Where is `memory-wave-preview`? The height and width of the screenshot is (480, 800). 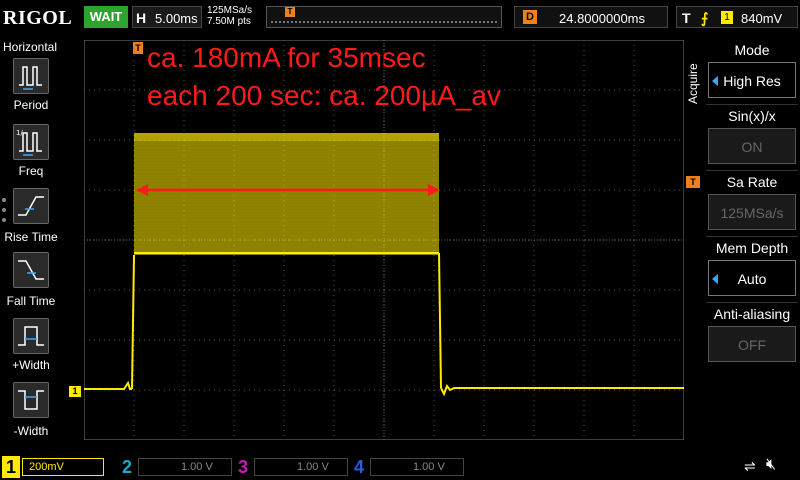
memory-wave-preview is located at coordinates (384, 18).